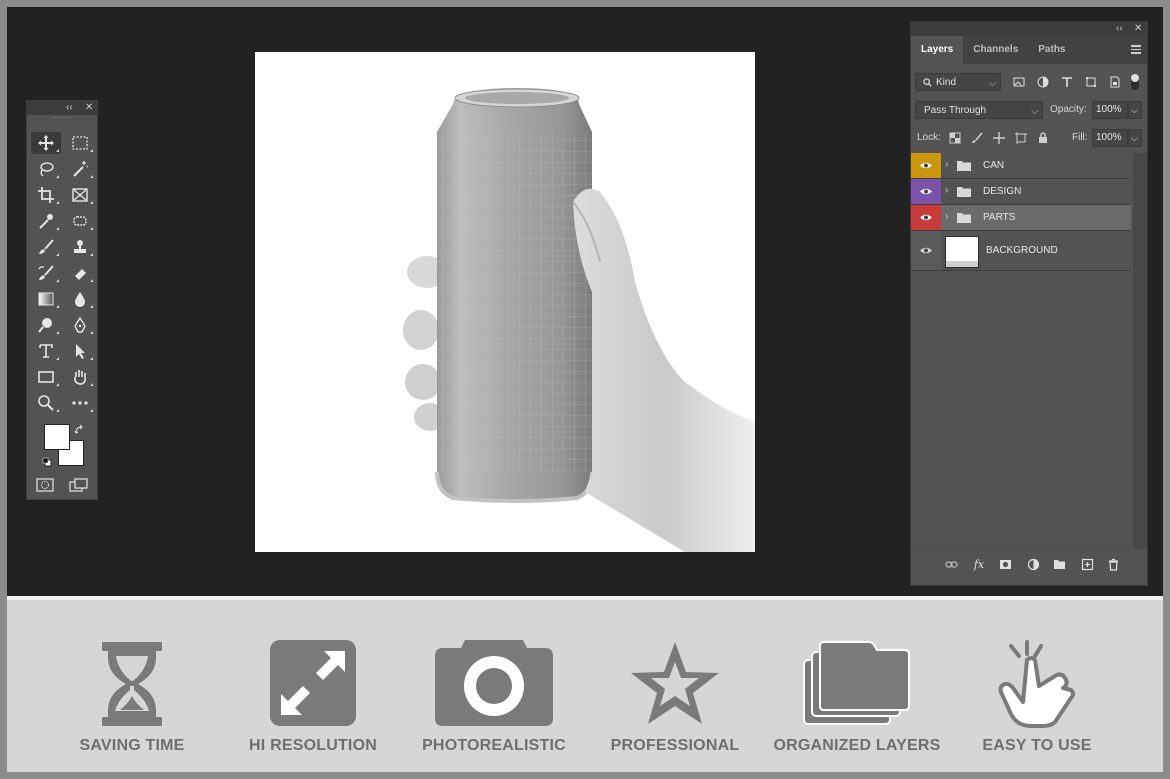 This screenshot has height=779, width=1170. I want to click on rectangle-tool-icon, so click(46, 377).